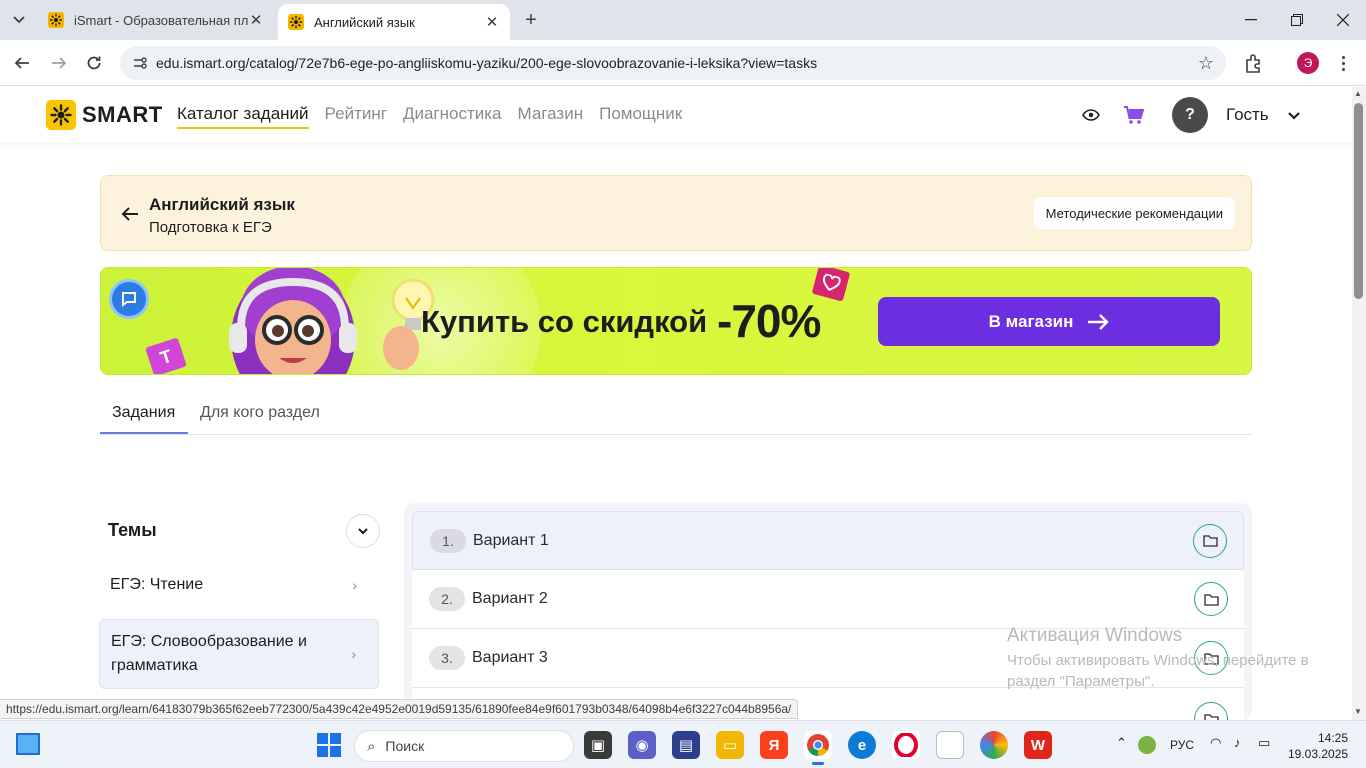 The height and width of the screenshot is (768, 1366). I want to click on file-explorer-icon: ▭, so click(730, 745).